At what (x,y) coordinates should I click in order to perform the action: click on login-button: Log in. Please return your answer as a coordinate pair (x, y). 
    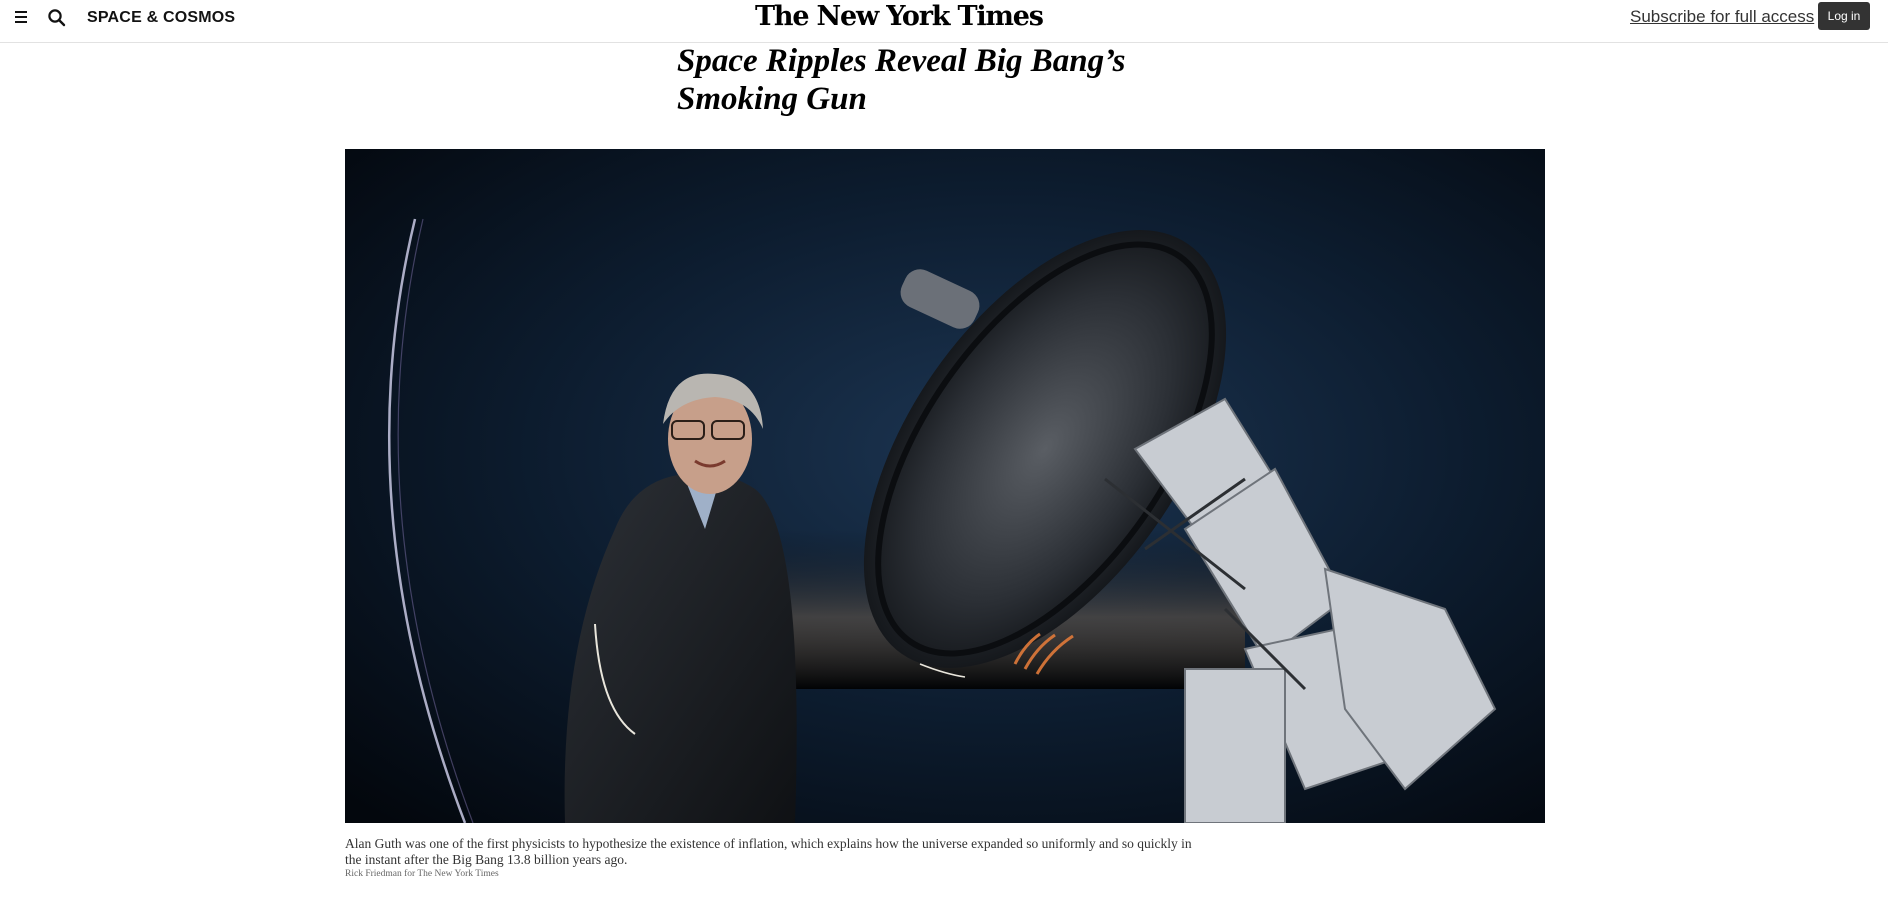
    Looking at the image, I should click on (1844, 16).